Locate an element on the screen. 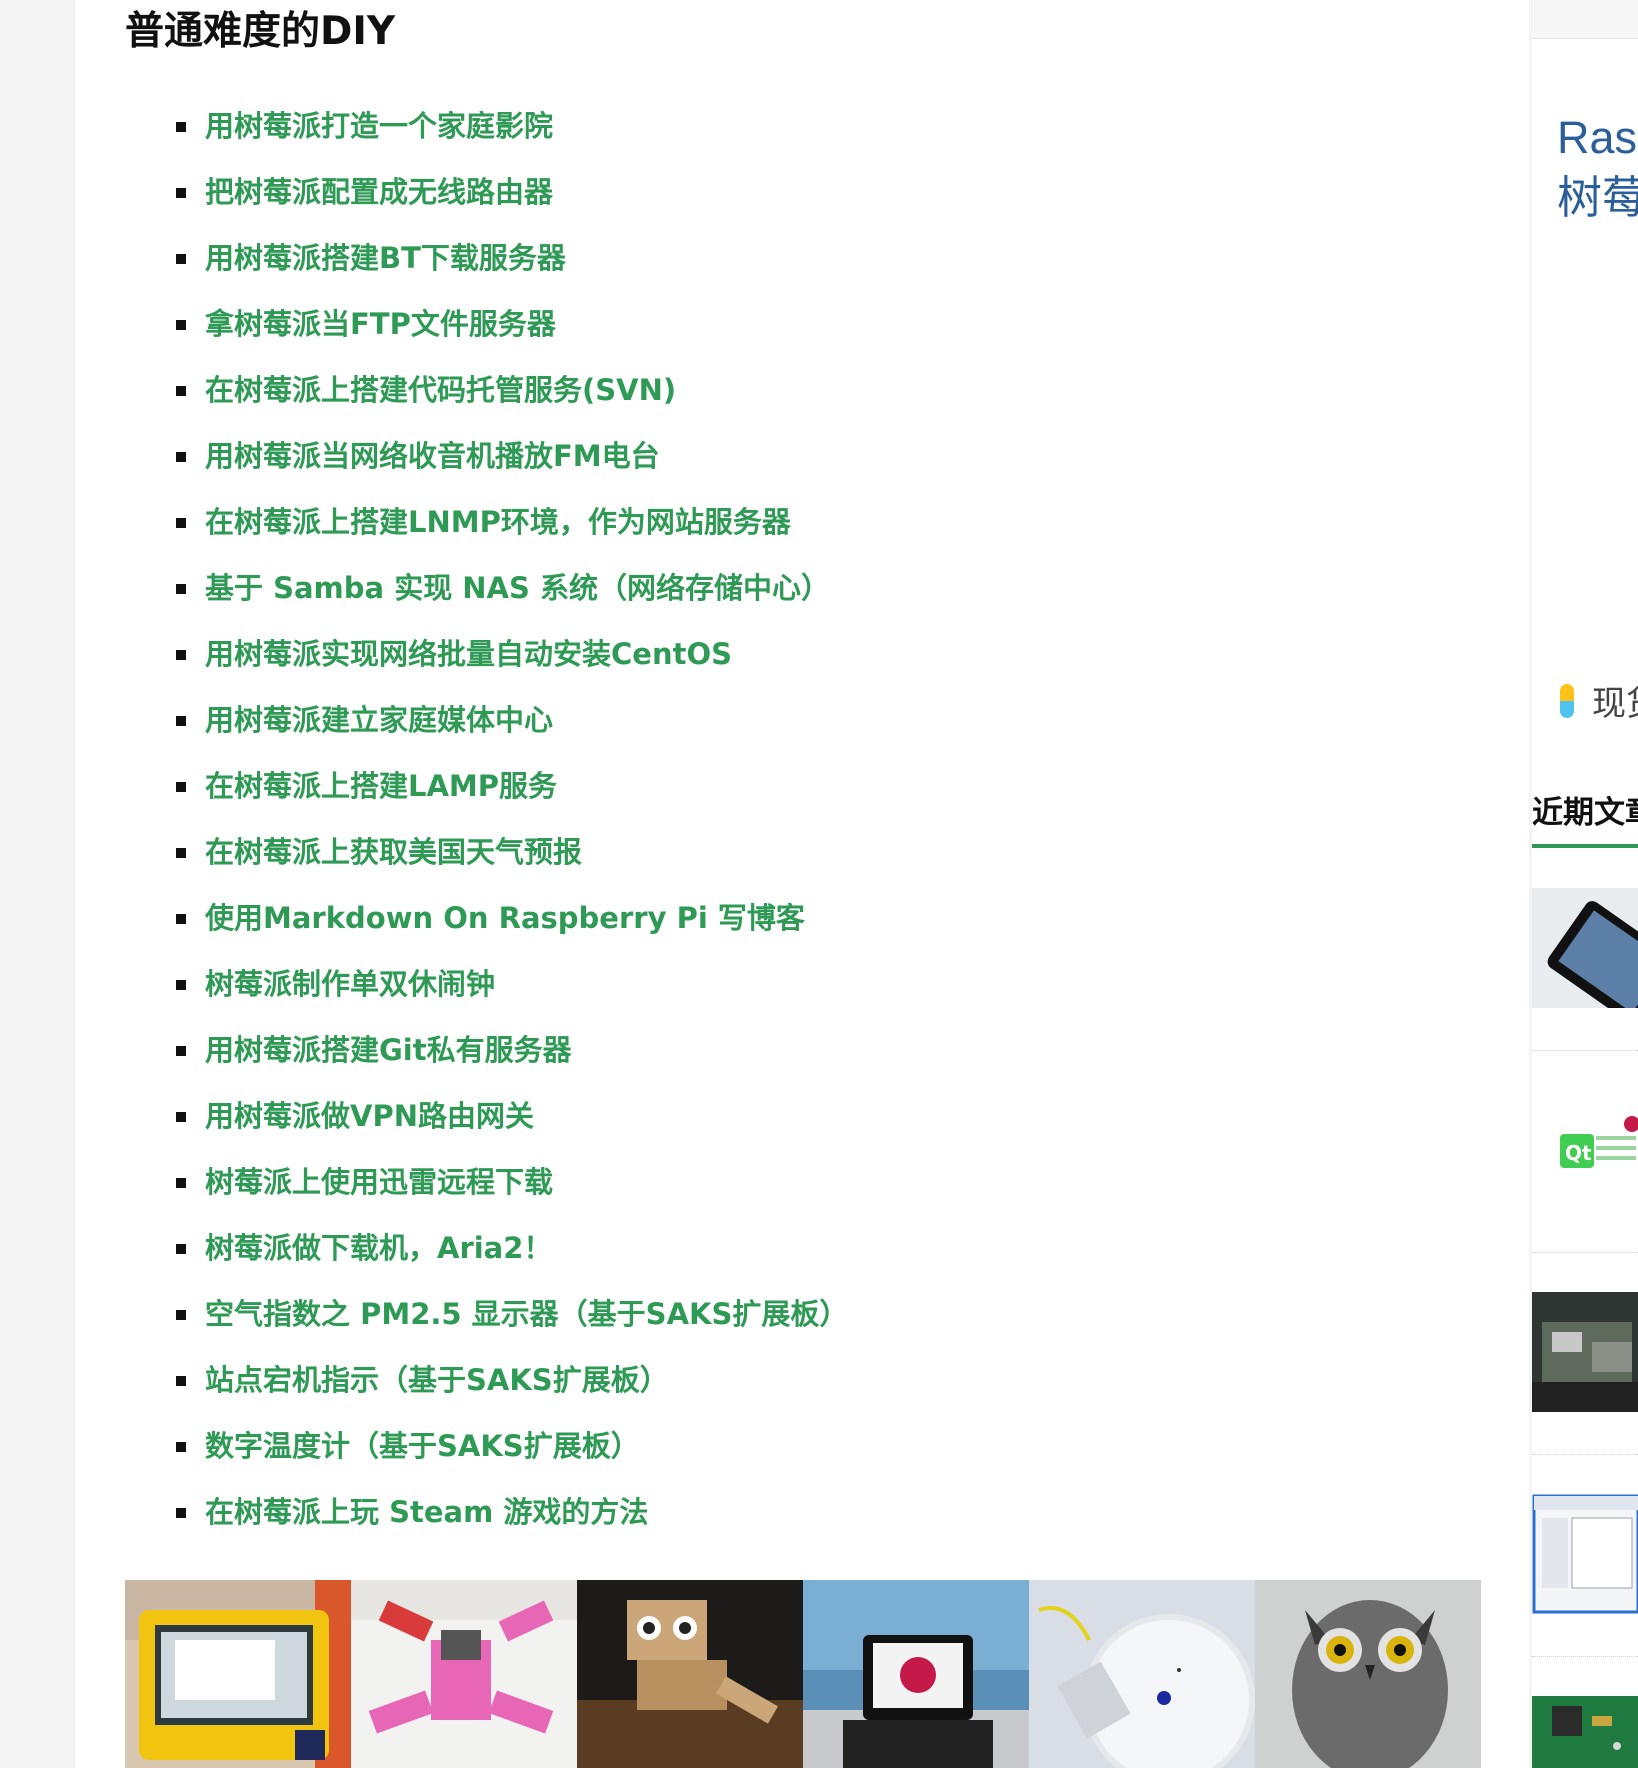 The height and width of the screenshot is (1768, 1638). diy-article-link: 用树莓派当网络收音机播放FM电台 is located at coordinates (432, 456).